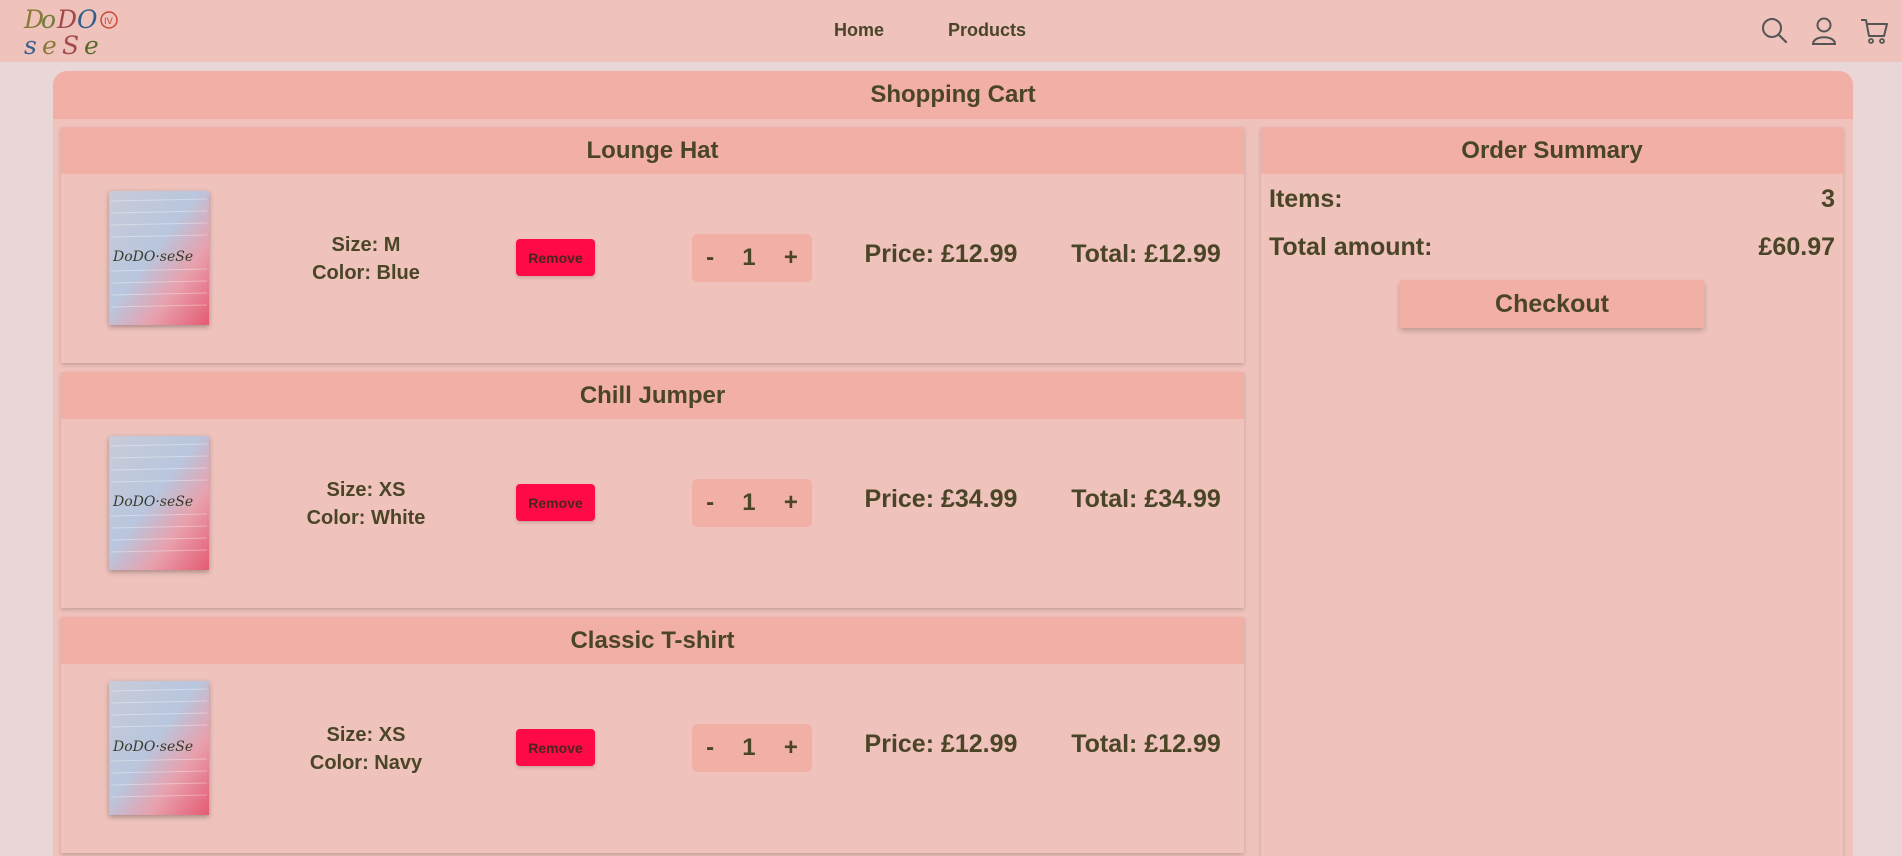 This screenshot has width=1902, height=856. What do you see at coordinates (366, 273) in the screenshot?
I see `item-color: Color: Blue` at bounding box center [366, 273].